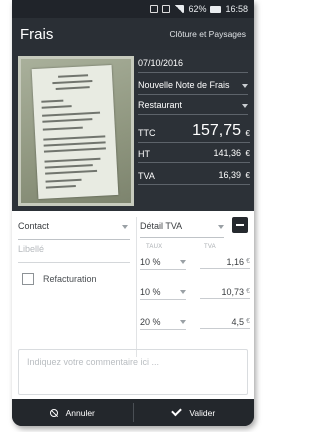  Describe the element at coordinates (247, 153) in the screenshot. I see `ht-currency: €` at that location.